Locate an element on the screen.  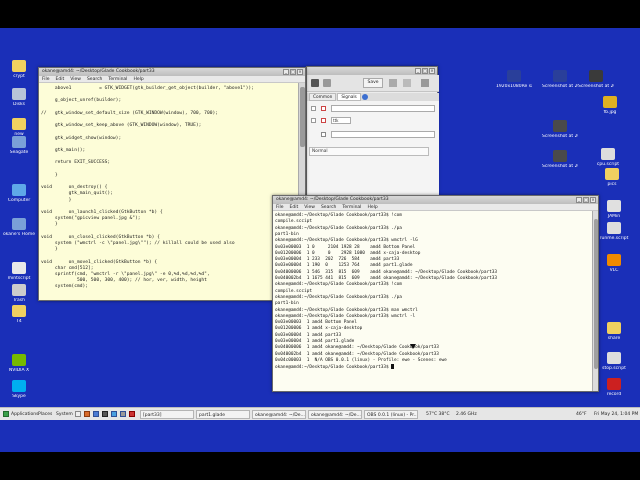
firefox-launcher-icon is located at coordinates (87, 414).